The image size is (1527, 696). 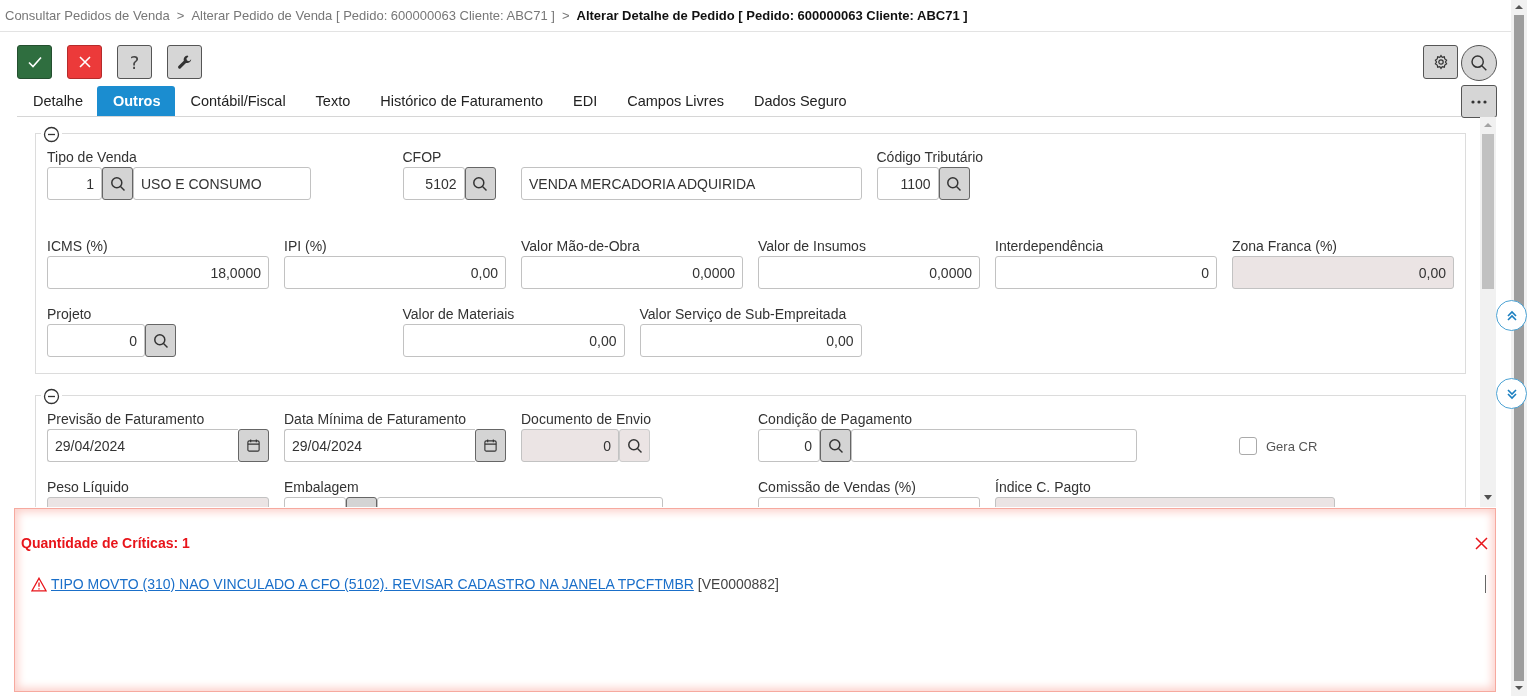 I want to click on critic-code: [VE0000882], so click(x=738, y=584).